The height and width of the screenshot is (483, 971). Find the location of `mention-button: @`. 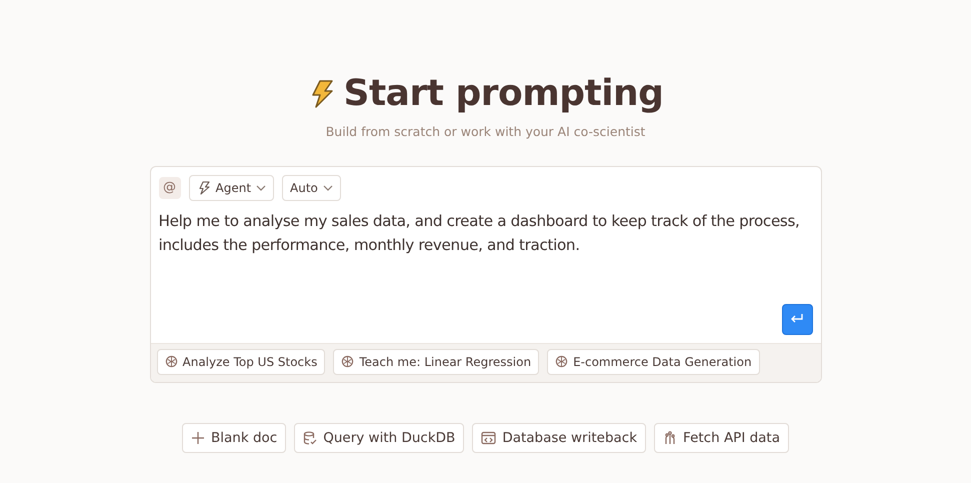

mention-button: @ is located at coordinates (169, 187).